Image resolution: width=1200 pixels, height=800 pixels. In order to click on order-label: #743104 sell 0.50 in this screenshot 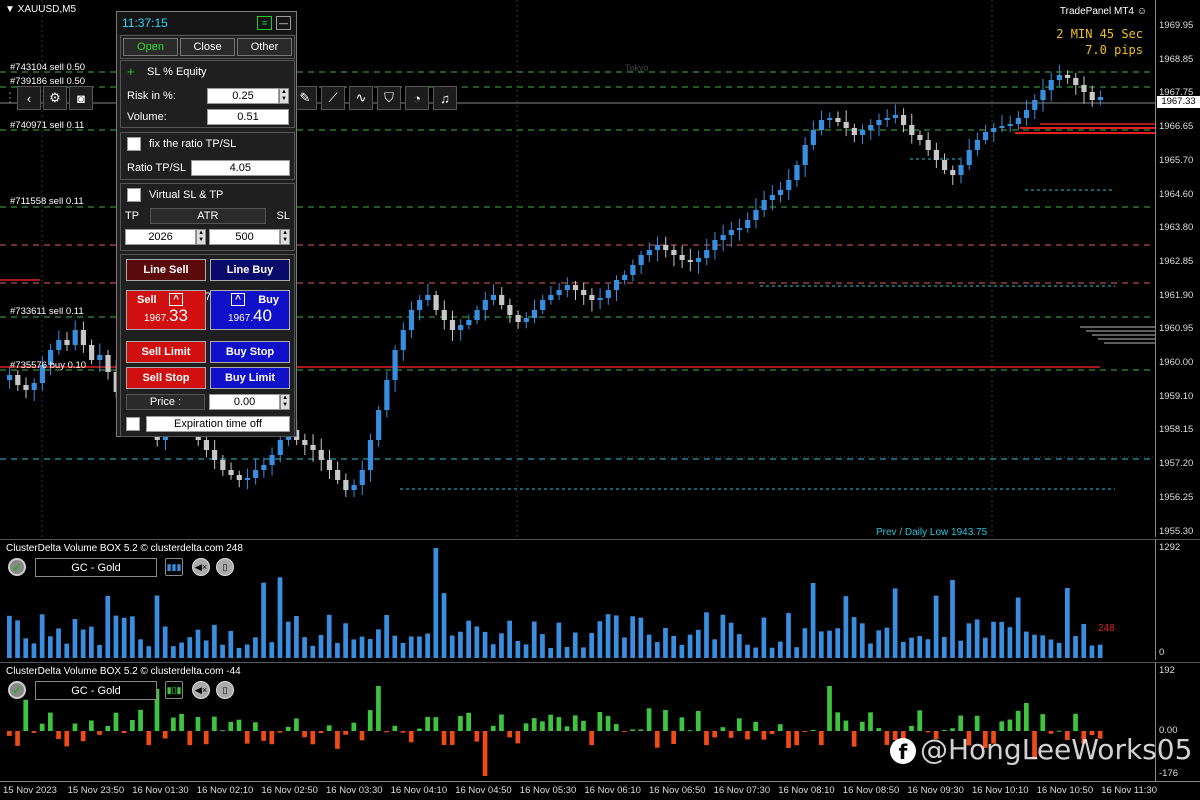, I will do `click(47, 67)`.